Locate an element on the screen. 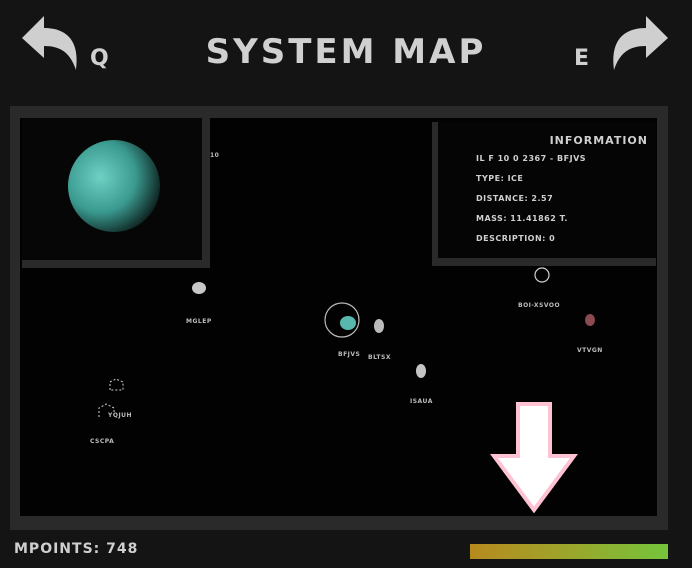  information-title: INFORMATION is located at coordinates (598, 140).